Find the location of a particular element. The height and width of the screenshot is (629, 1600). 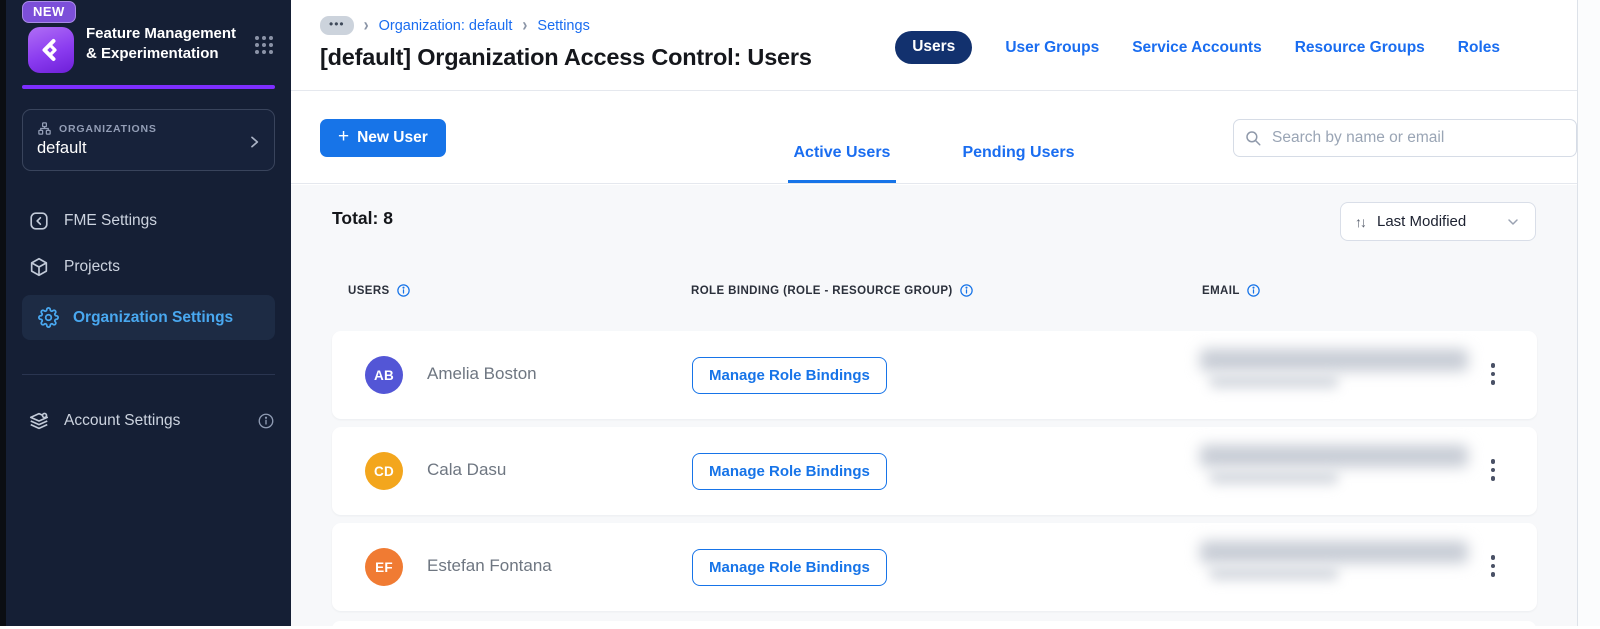

split-logo-icon is located at coordinates (51, 50).